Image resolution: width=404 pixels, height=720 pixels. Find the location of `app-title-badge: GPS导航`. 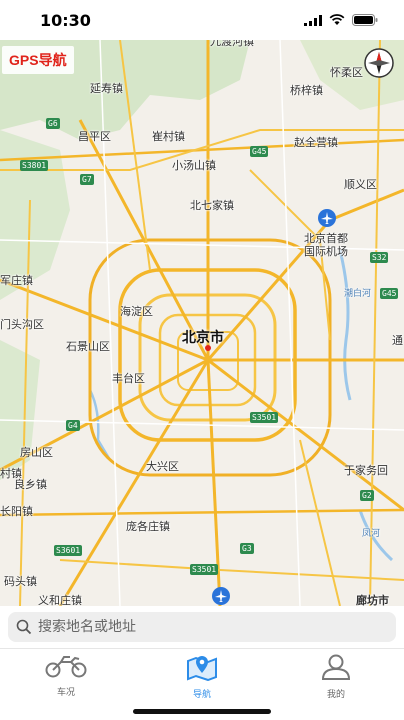

app-title-badge: GPS导航 is located at coordinates (38, 60).